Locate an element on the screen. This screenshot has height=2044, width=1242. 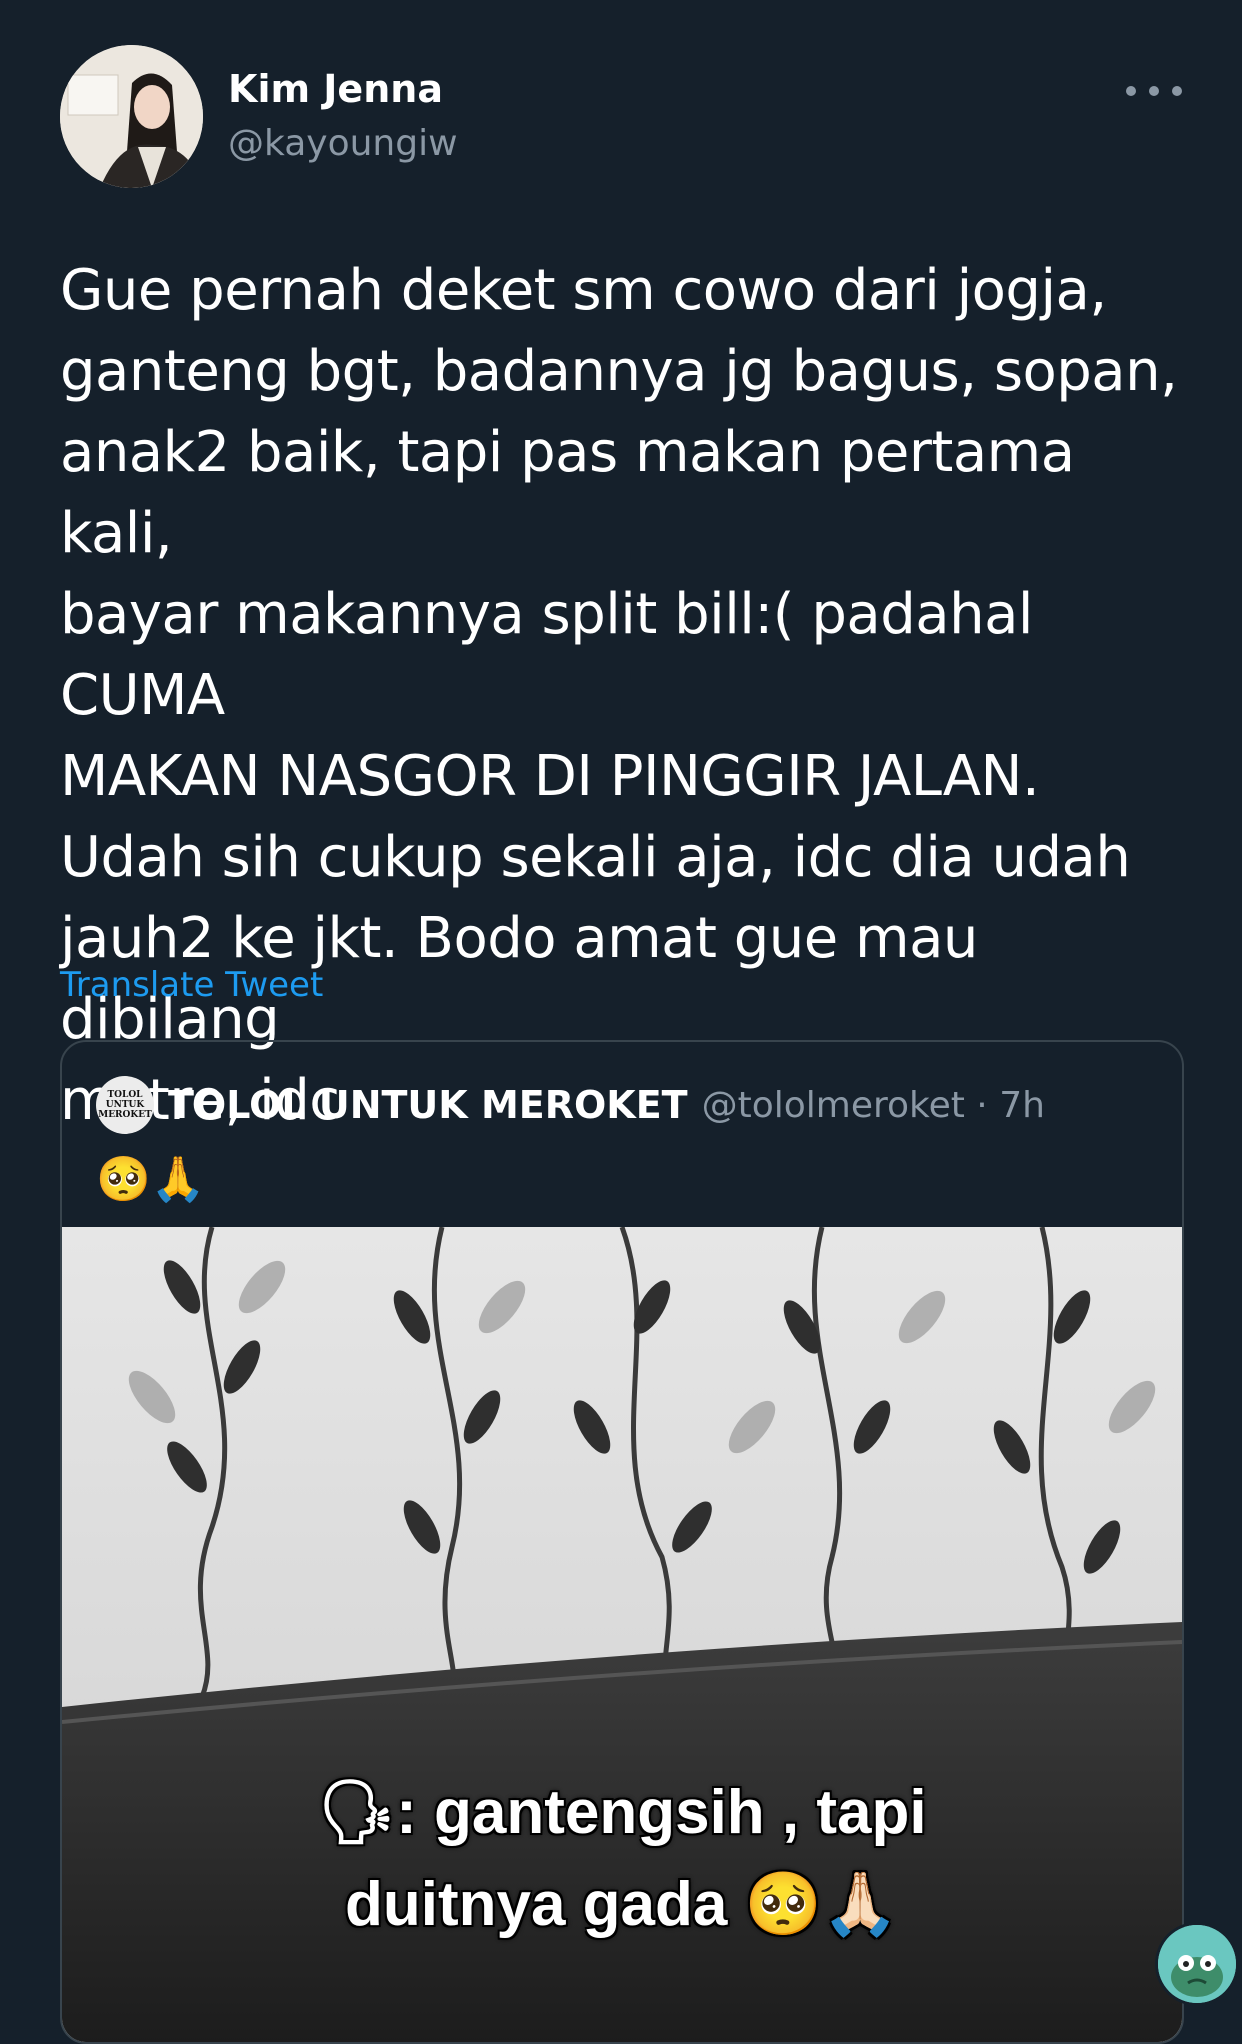
quoted-author-avatar: TOLOL UNTUK MEROKET is located at coordinates (125, 1105).